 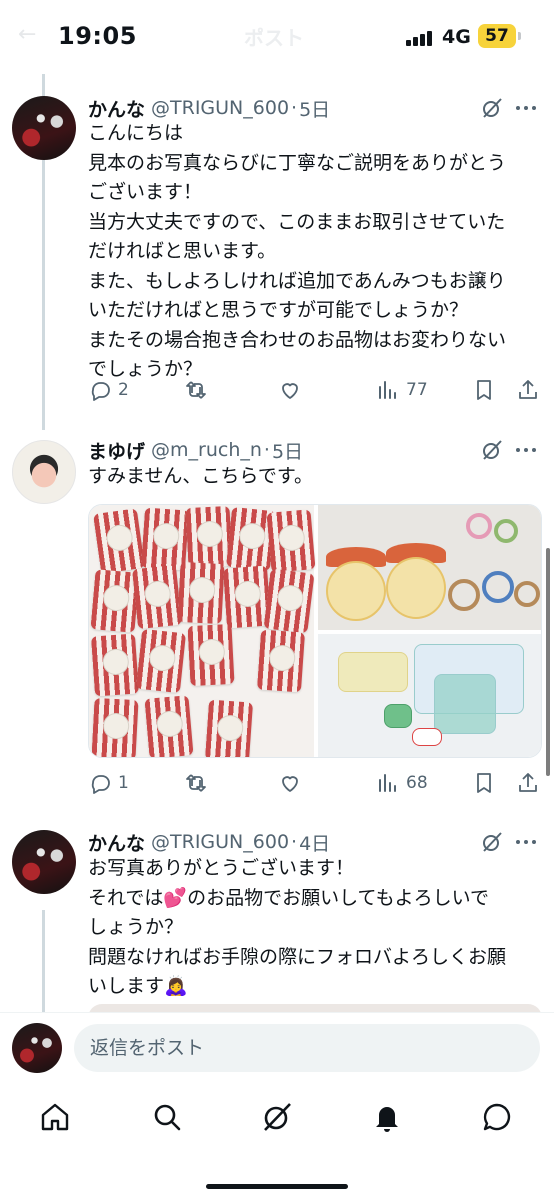 I want to click on tweet-header: かんな @TRIGUN_600 · 5日, so click(x=209, y=108).